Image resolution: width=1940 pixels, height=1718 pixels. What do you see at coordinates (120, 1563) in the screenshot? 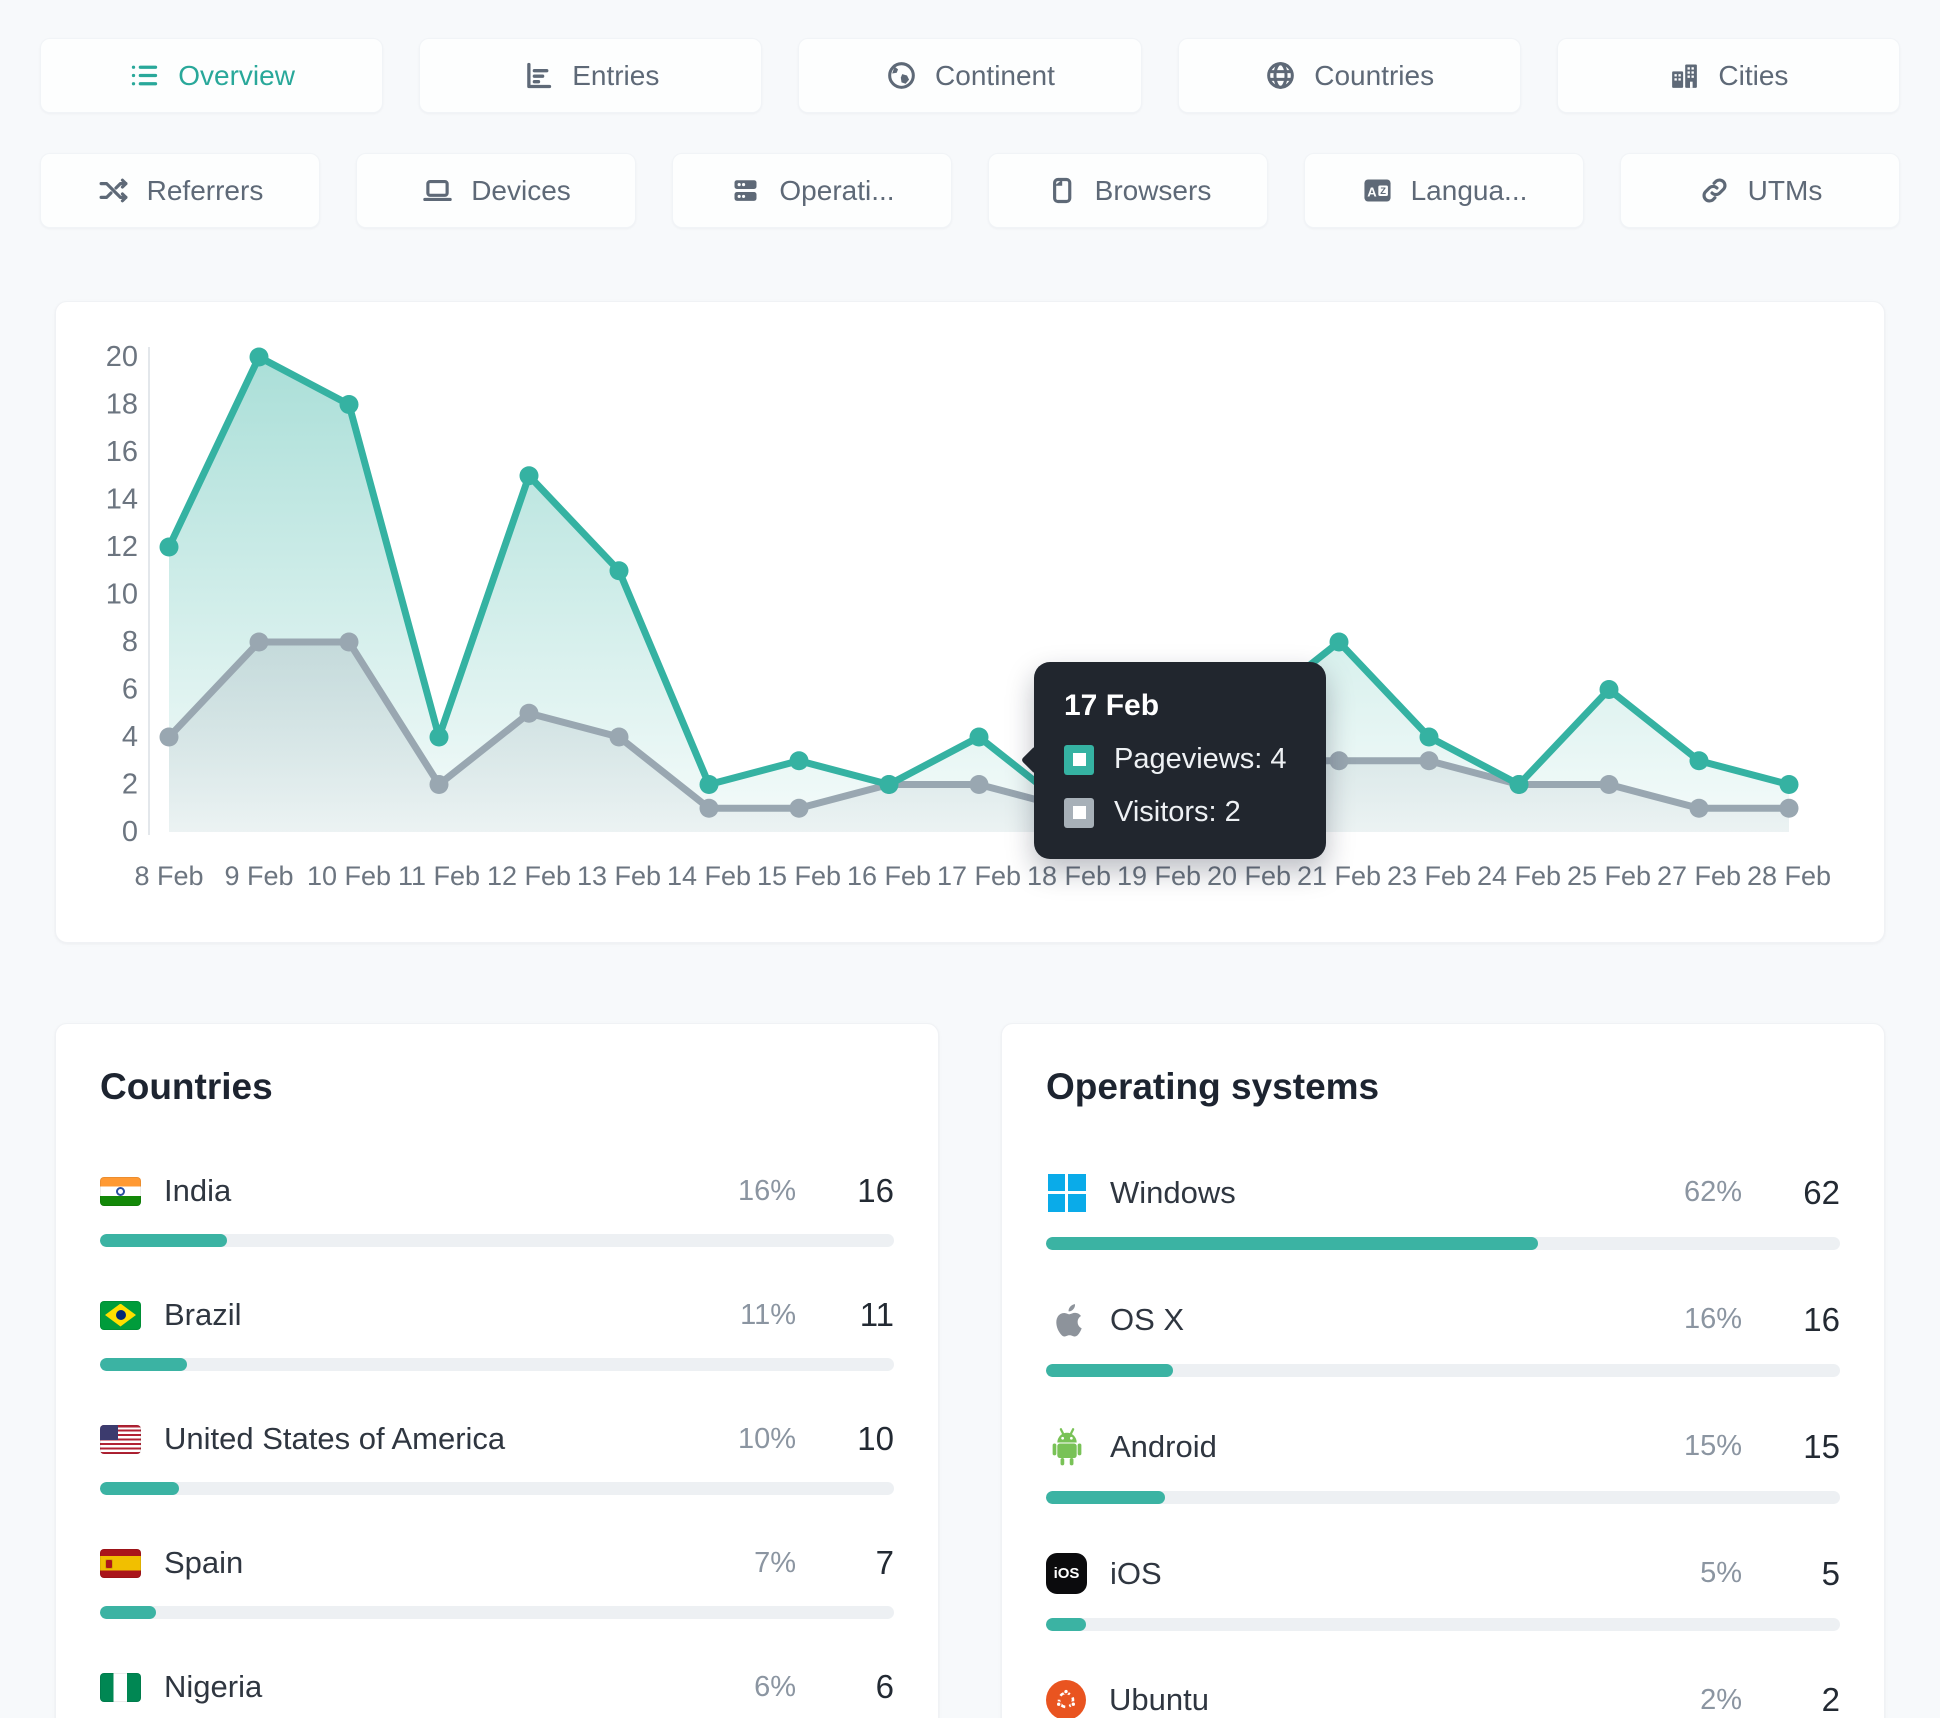
I see `spain-flag-icon` at bounding box center [120, 1563].